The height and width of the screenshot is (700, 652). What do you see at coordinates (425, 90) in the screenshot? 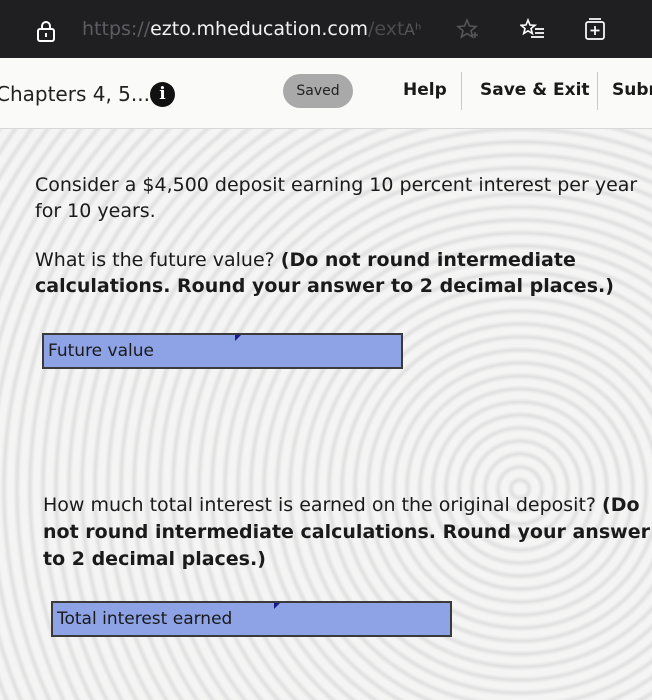
I see `help-button: Help` at bounding box center [425, 90].